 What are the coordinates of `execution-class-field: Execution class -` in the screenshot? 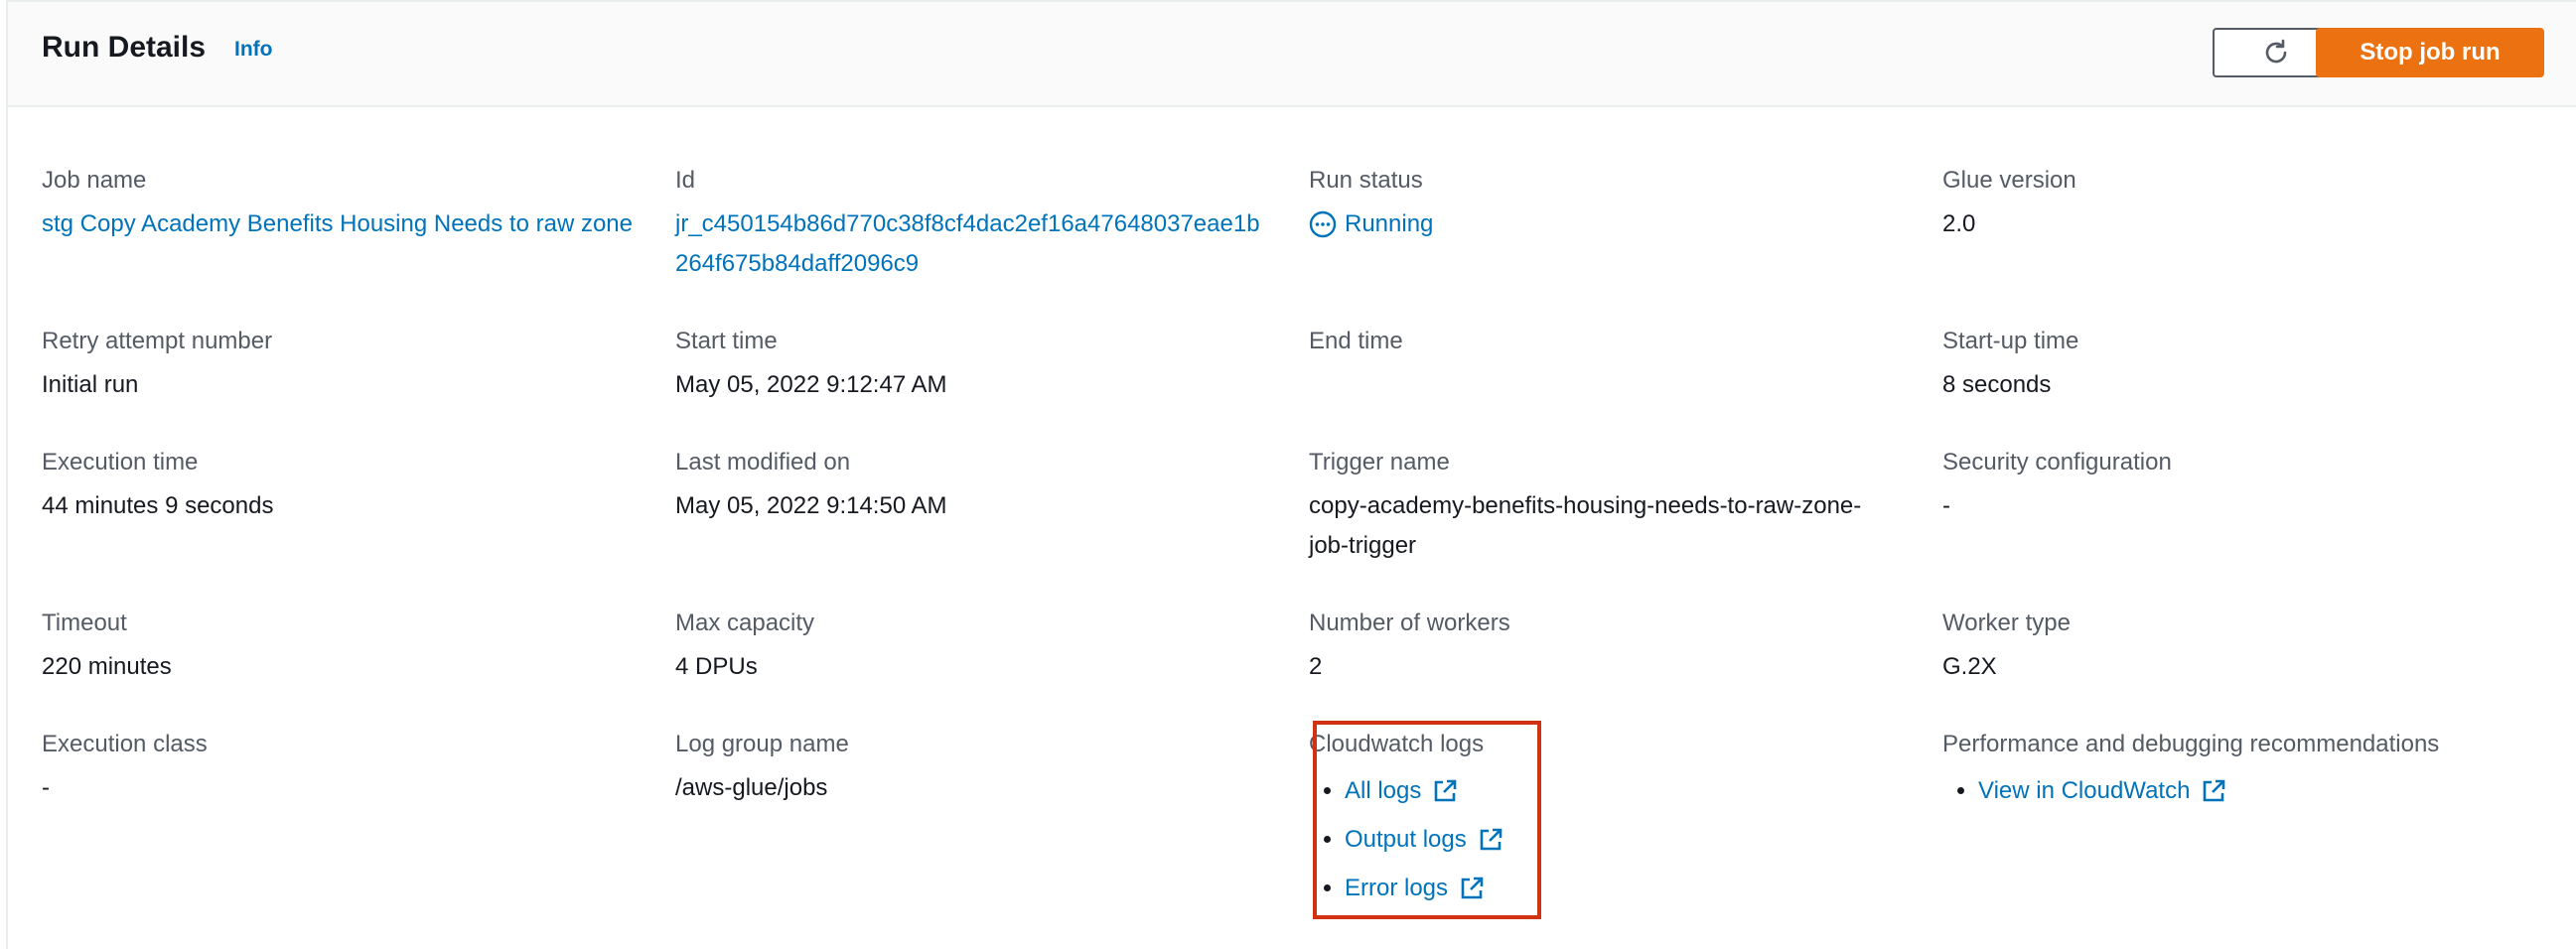 It's located at (340, 768).